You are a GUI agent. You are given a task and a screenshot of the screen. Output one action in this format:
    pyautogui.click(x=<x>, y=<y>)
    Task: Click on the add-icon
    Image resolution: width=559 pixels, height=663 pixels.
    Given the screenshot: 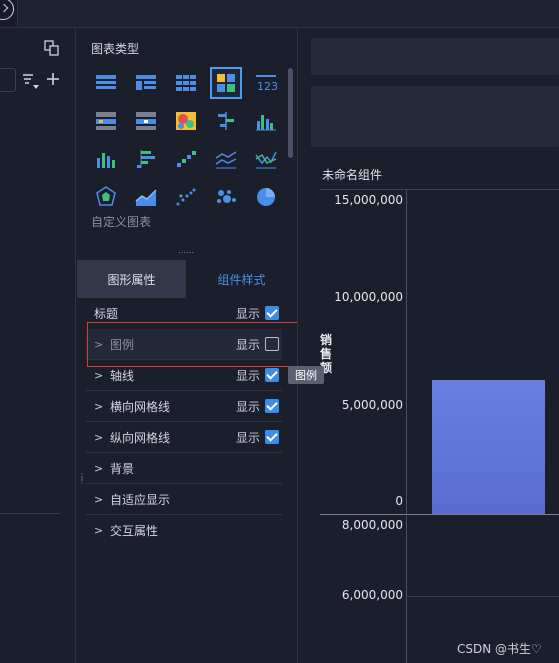 What is the action you would take?
    pyautogui.click(x=53, y=79)
    